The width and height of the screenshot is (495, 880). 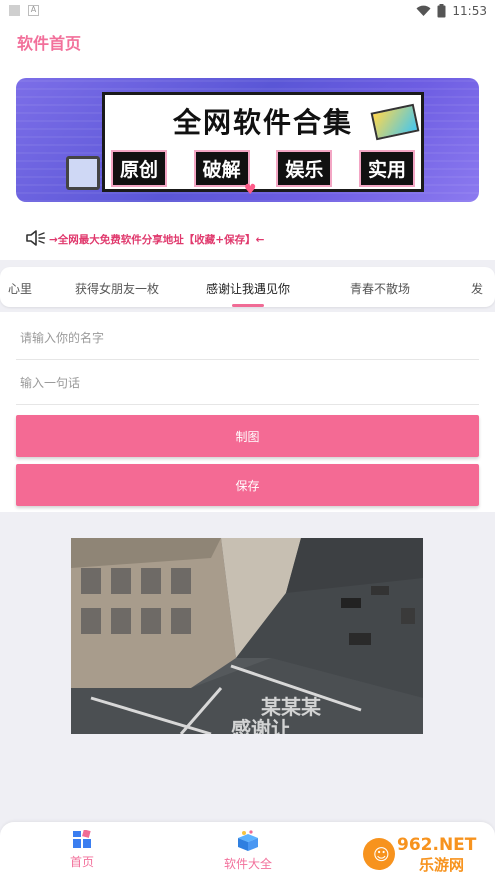 I want to click on tab-item: 发, so click(x=477, y=288).